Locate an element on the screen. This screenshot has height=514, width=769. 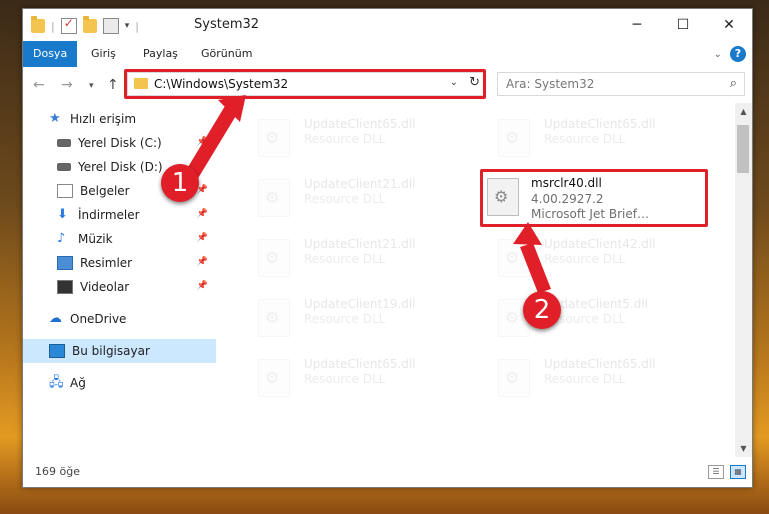
arrow-2-shaft is located at coordinates (535, 268).